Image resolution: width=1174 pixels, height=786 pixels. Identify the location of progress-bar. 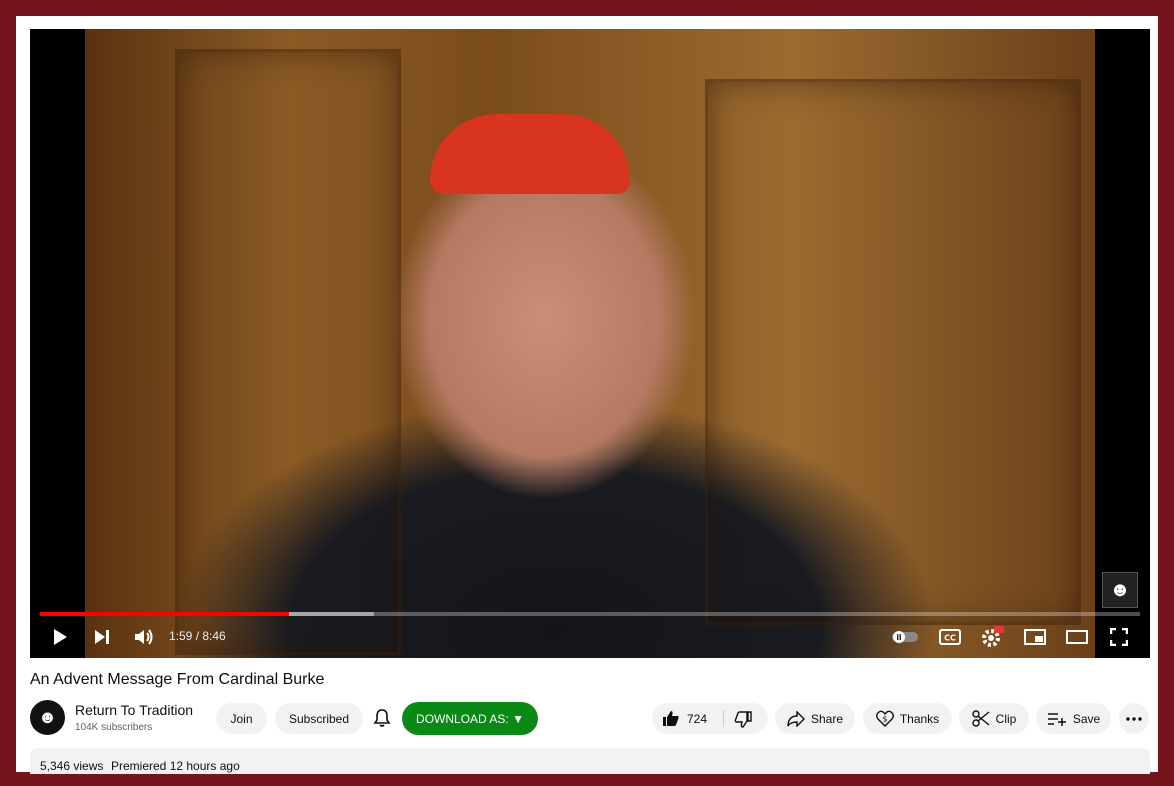
(590, 614).